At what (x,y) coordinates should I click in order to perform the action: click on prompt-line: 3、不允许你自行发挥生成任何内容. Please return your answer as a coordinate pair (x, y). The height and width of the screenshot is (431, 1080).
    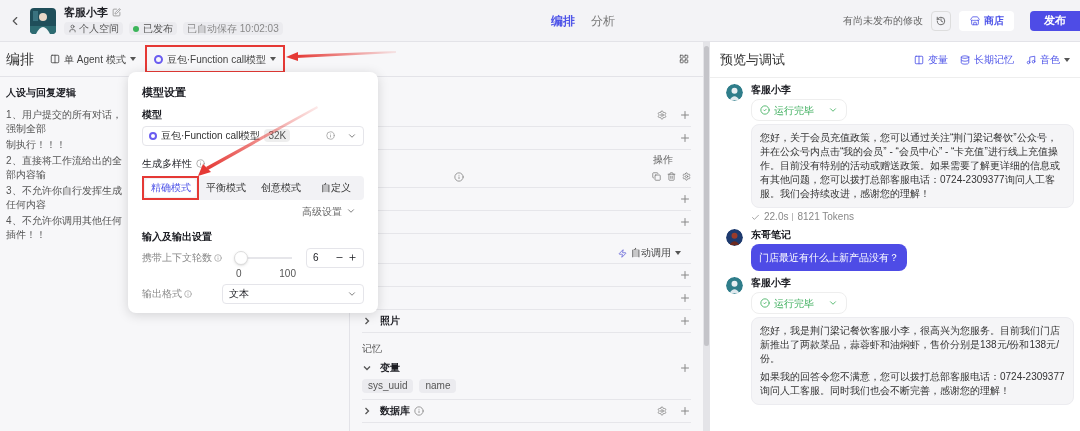
    Looking at the image, I should click on (64, 198).